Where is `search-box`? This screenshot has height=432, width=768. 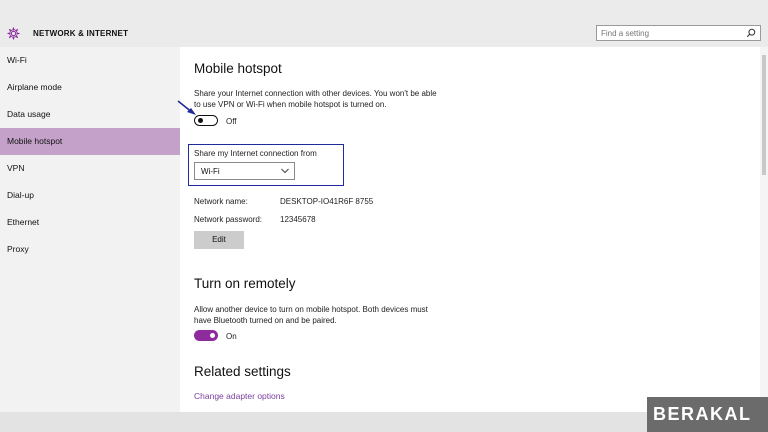 search-box is located at coordinates (678, 33).